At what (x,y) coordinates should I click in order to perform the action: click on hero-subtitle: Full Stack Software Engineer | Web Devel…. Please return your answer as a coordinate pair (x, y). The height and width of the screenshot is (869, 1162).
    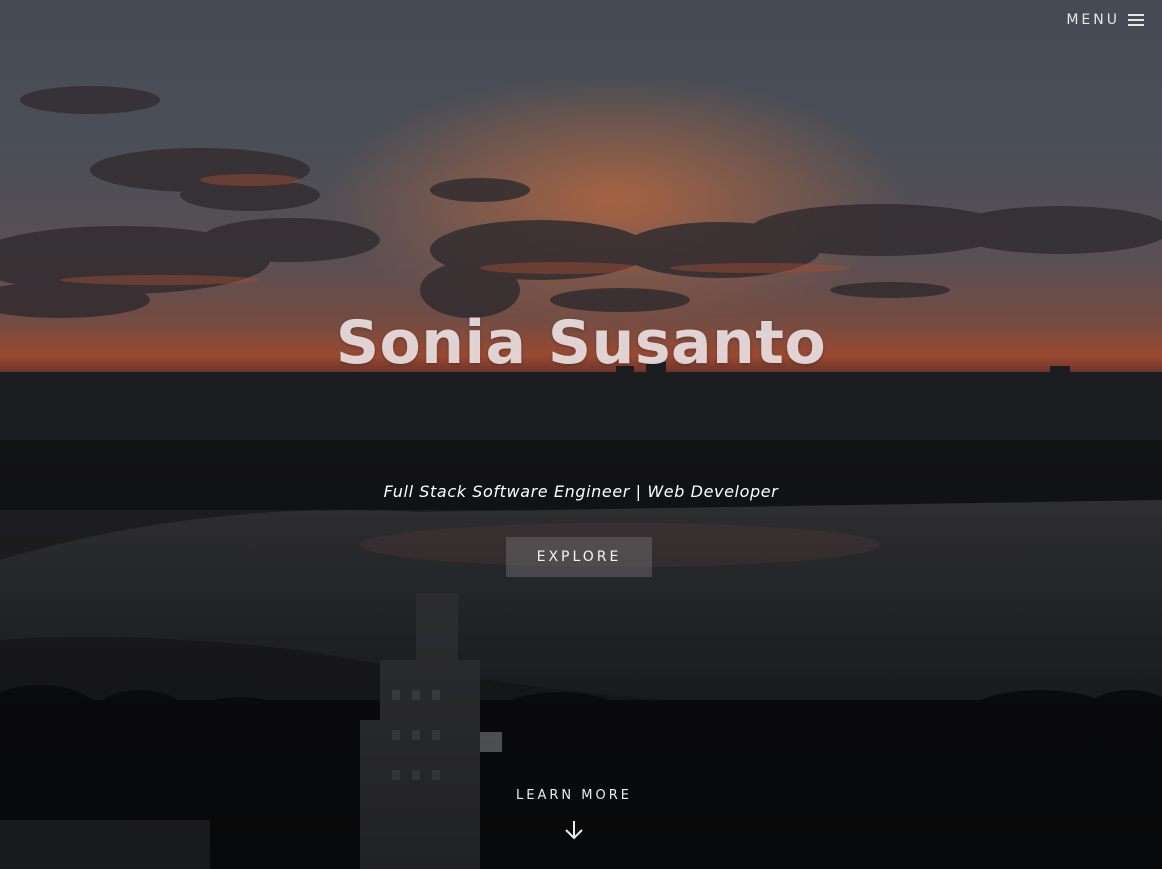
    Looking at the image, I should click on (581, 491).